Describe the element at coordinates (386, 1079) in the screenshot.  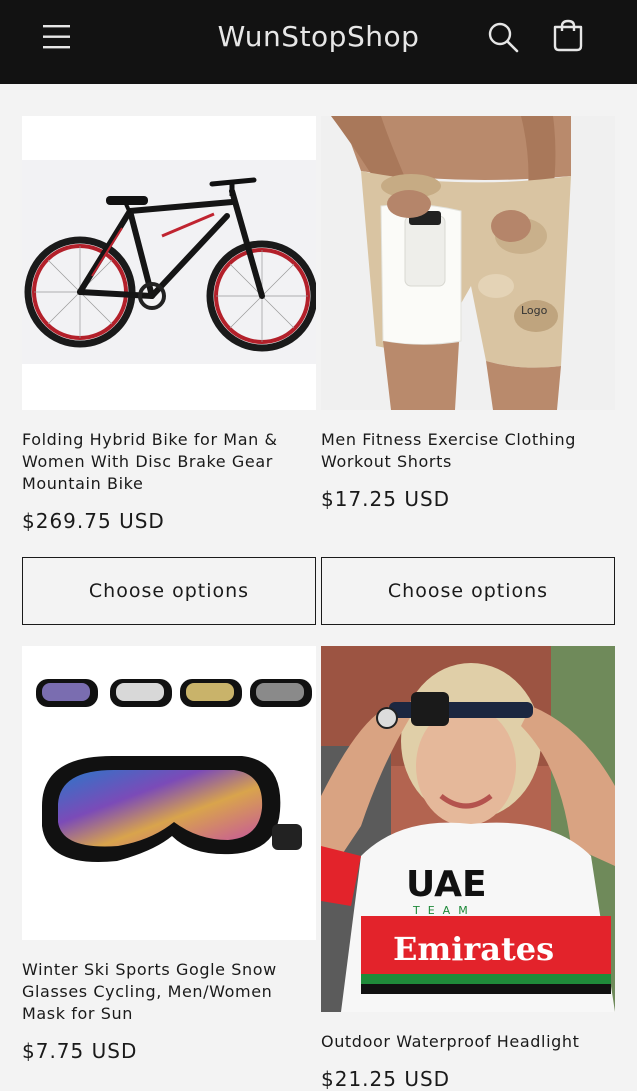
I see `product-price: $21.25 USD` at that location.